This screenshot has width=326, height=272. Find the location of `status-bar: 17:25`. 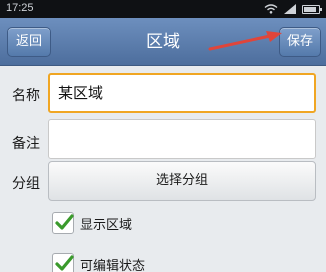

status-bar: 17:25 is located at coordinates (163, 9).